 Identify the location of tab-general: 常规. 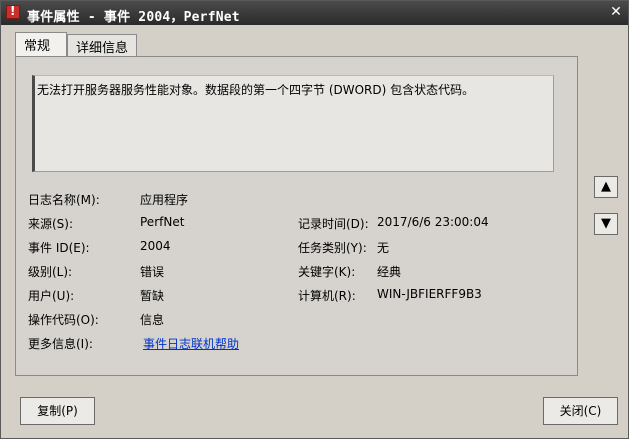
(41, 44).